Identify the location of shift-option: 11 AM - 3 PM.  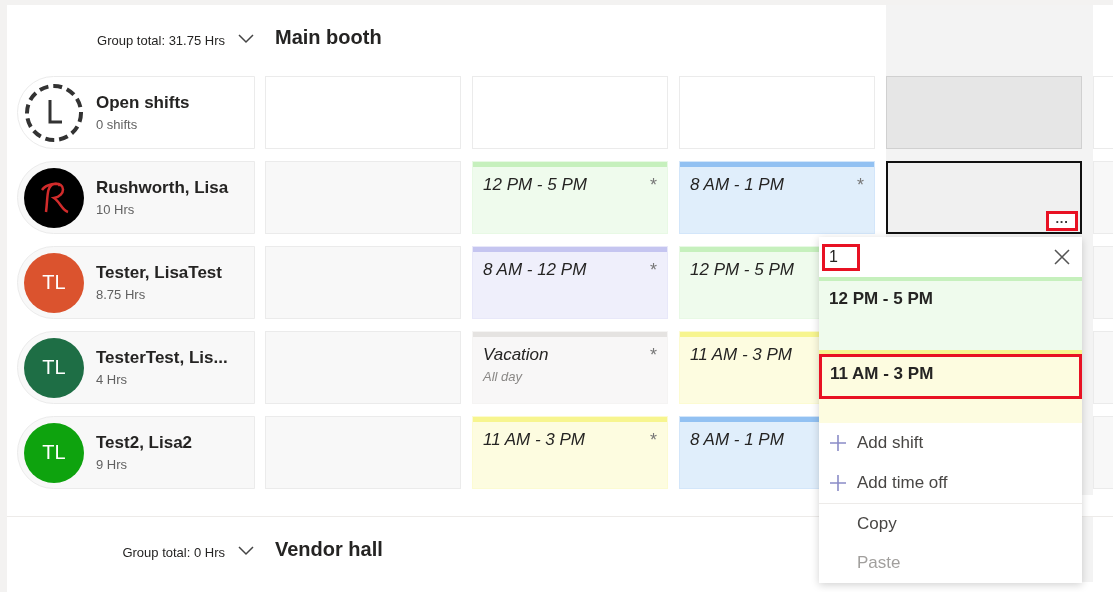
(950, 386).